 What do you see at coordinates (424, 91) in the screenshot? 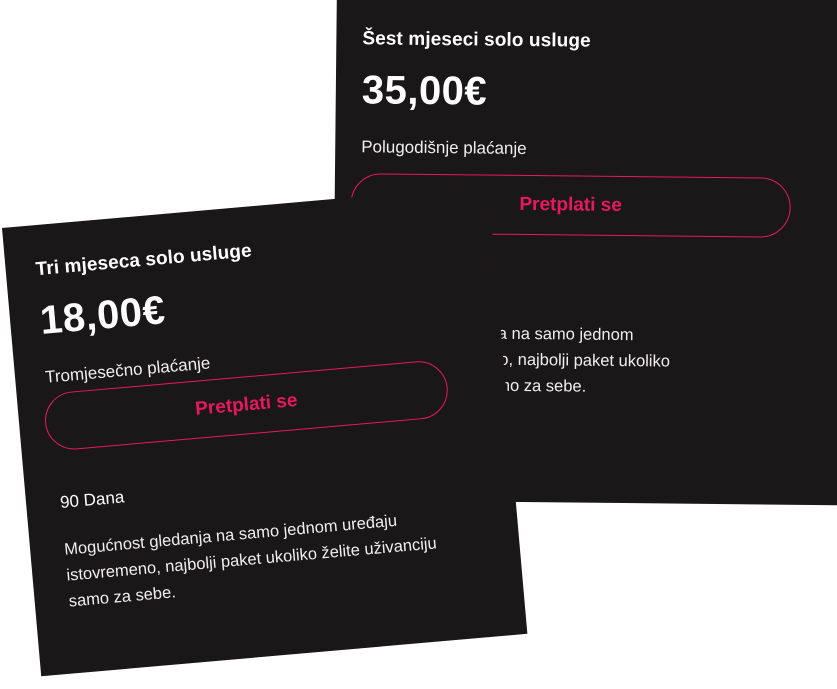
I see `plan-price: 35,00€` at bounding box center [424, 91].